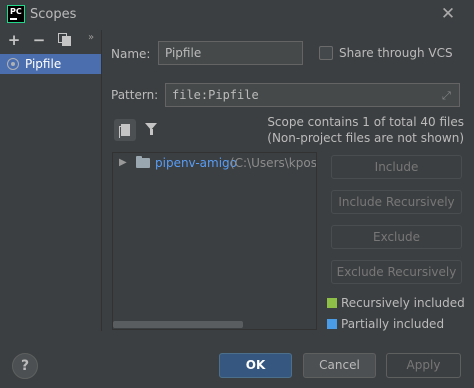 This screenshot has height=388, width=474. What do you see at coordinates (255, 365) in the screenshot?
I see `ok-button: OK` at bounding box center [255, 365].